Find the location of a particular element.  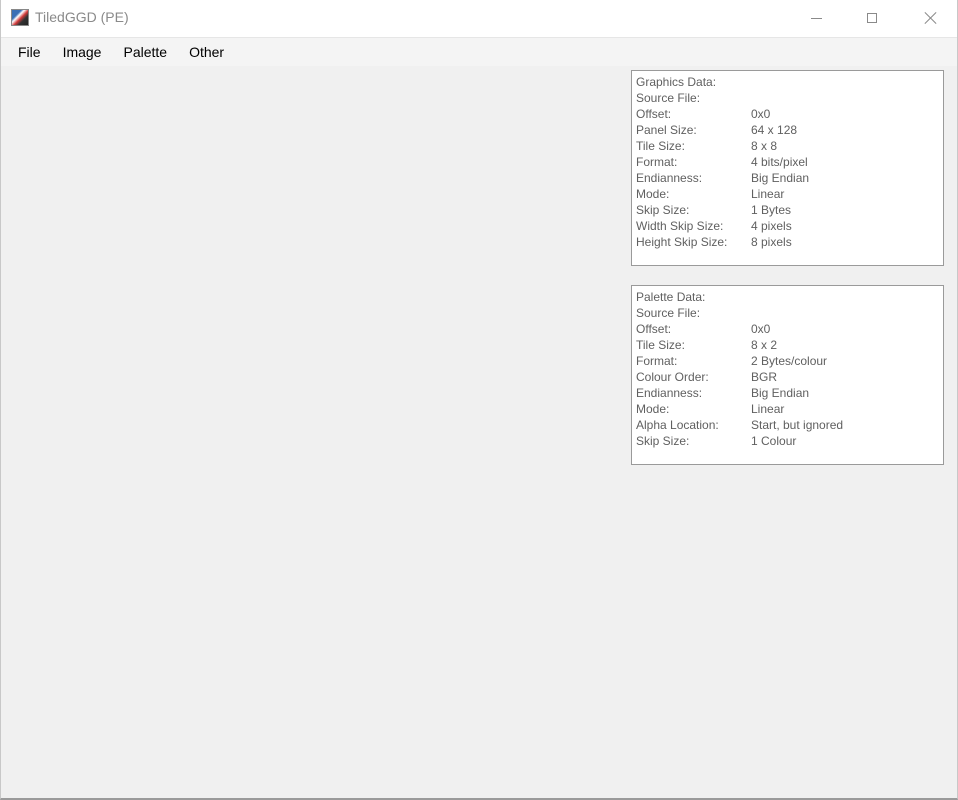

close-button is located at coordinates (930, 18).